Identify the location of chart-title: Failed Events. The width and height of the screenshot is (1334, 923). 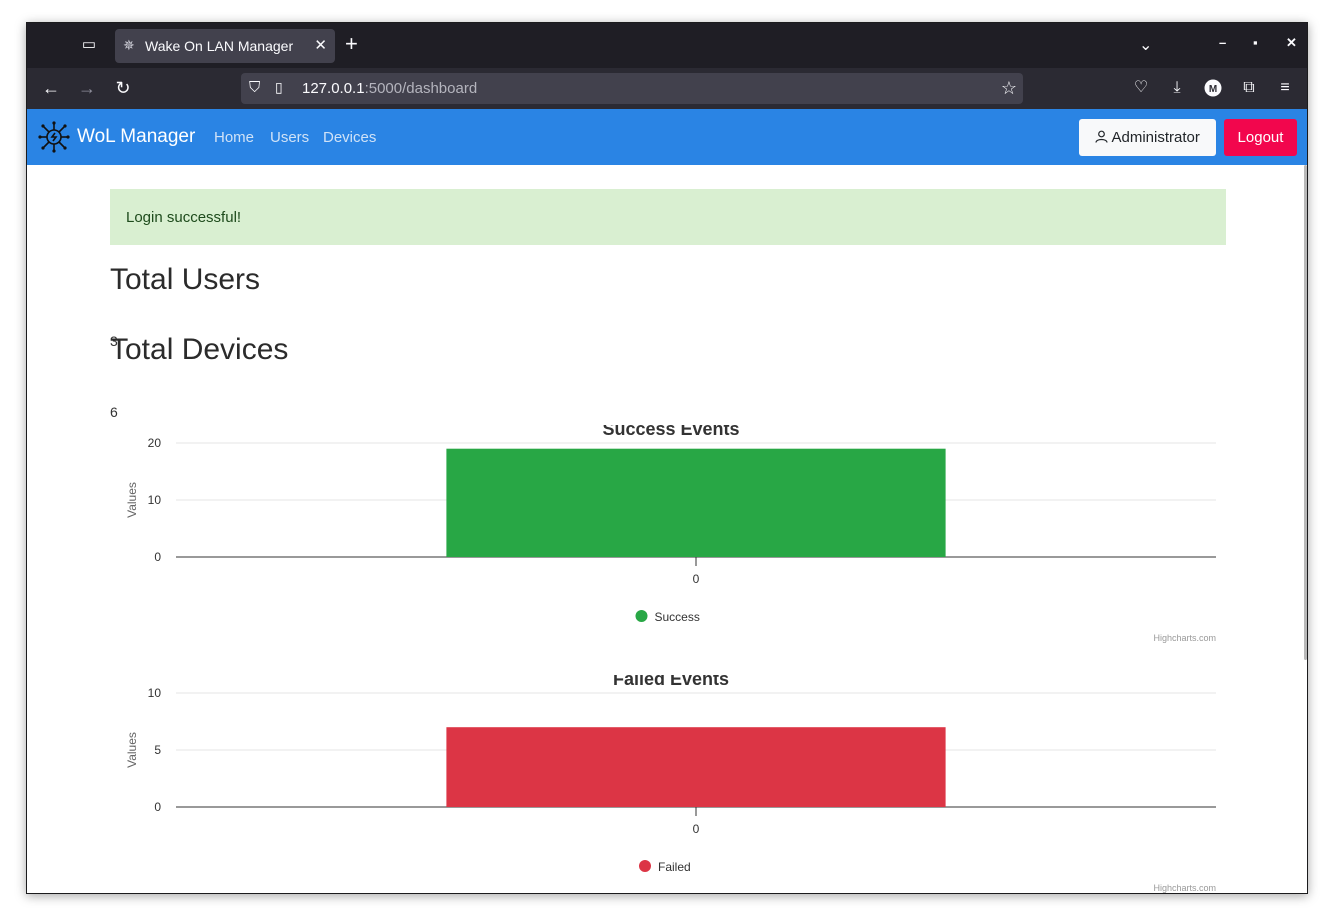
(671, 682).